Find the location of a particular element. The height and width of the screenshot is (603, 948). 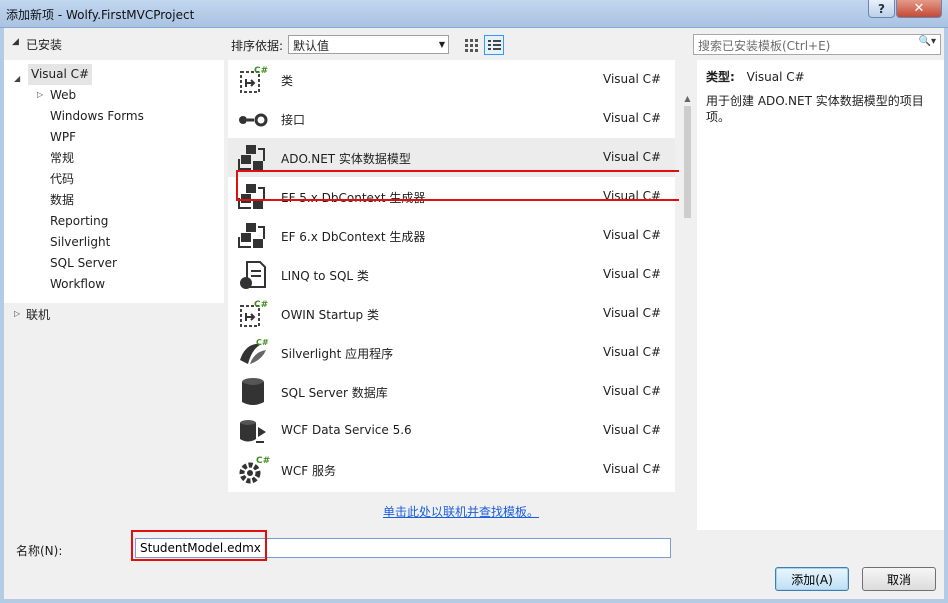

title-bar: 添加新项 - Wolfy.FirstMVCProject ? ✕ is located at coordinates (474, 14).